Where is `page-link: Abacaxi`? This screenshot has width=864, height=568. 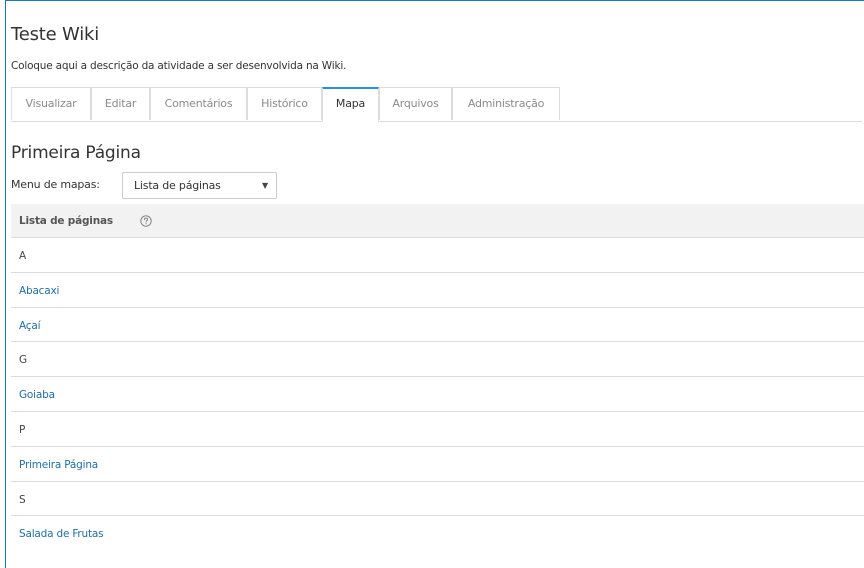
page-link: Abacaxi is located at coordinates (39, 291).